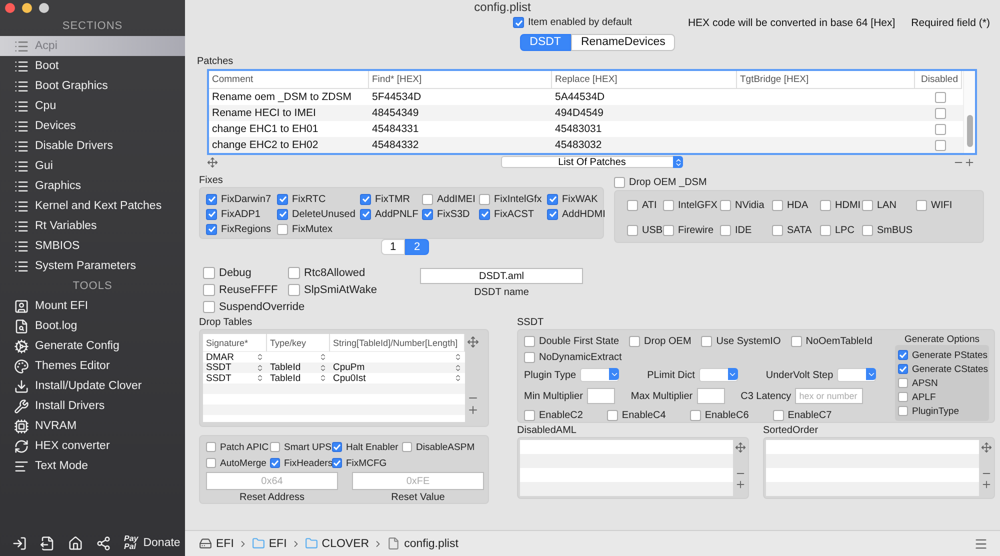 This screenshot has width=1000, height=556. Describe the element at coordinates (92, 426) in the screenshot. I see `tool-item: NVRAM` at that location.